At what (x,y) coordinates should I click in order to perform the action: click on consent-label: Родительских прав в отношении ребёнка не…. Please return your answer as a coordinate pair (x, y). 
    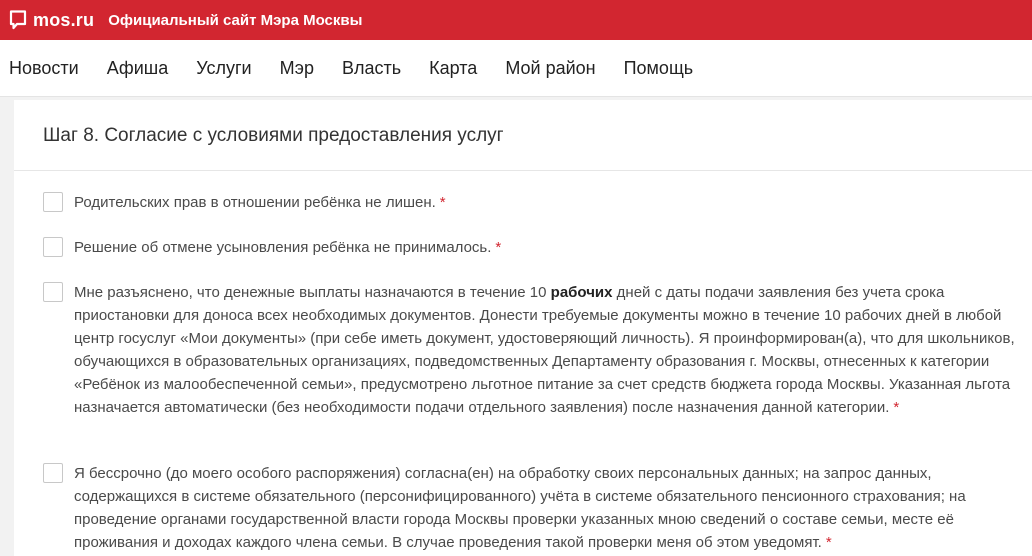
    Looking at the image, I should click on (260, 202).